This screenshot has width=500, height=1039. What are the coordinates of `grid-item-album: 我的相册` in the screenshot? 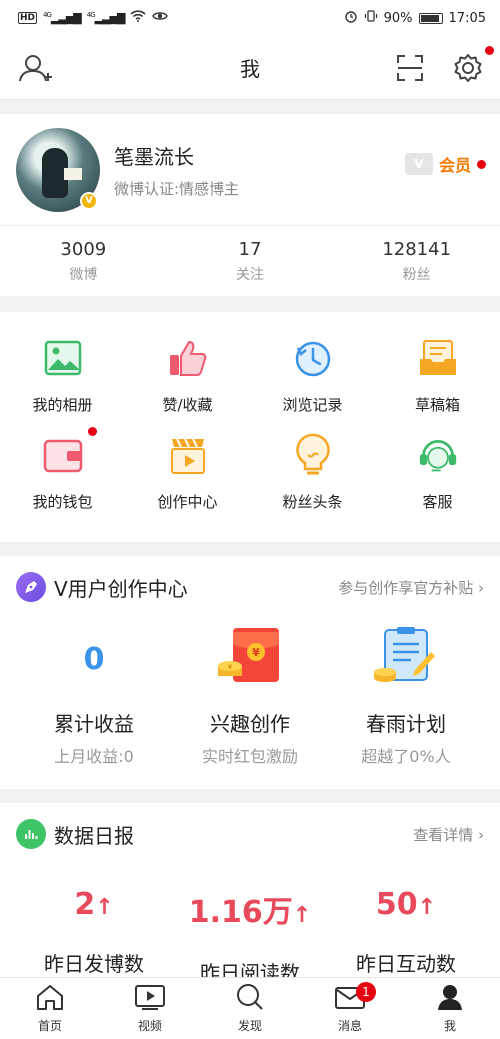 It's located at (62, 376).